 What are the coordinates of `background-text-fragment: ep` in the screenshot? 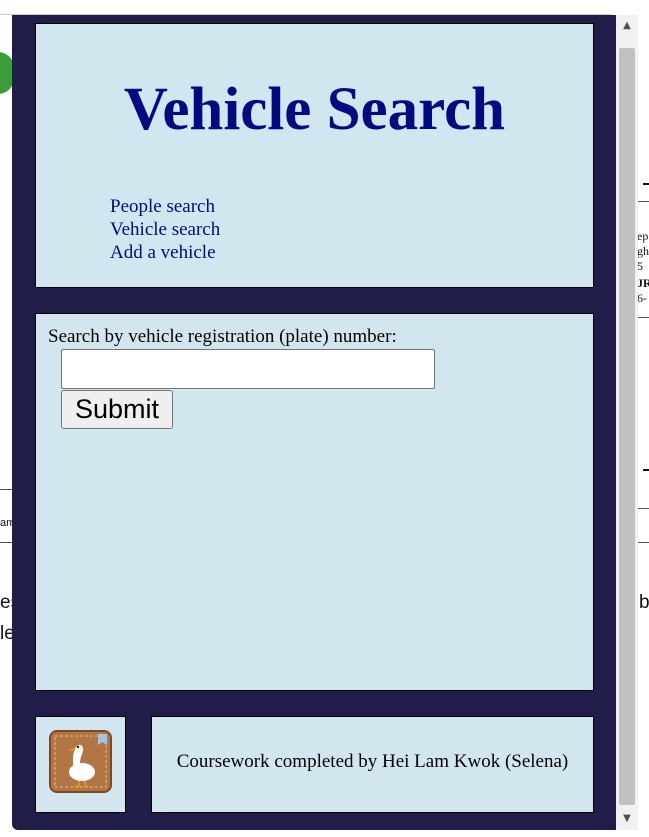 It's located at (643, 236).